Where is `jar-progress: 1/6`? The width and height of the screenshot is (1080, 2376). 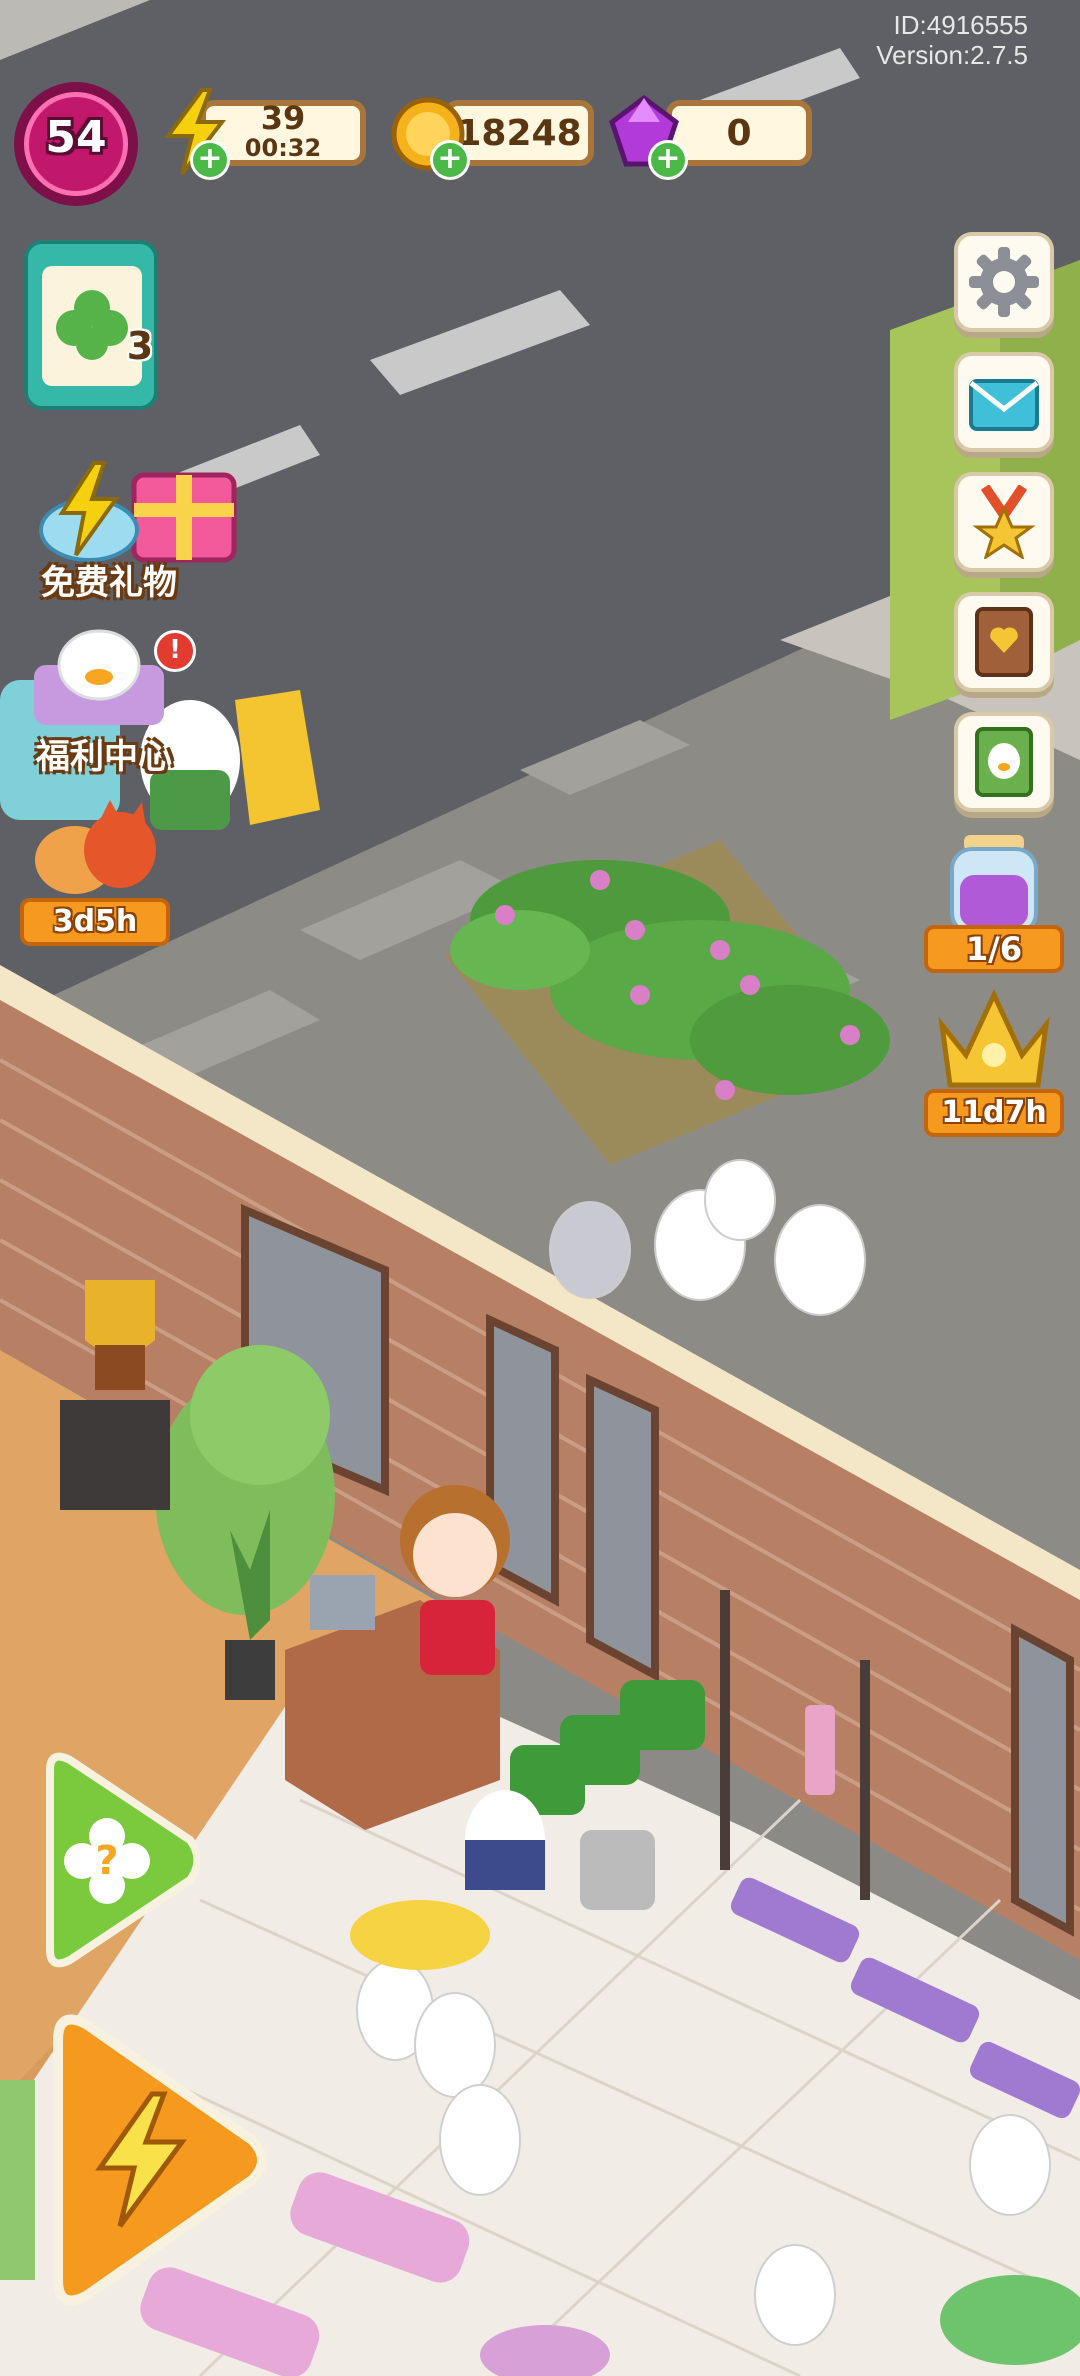
jar-progress: 1/6 is located at coordinates (994, 949).